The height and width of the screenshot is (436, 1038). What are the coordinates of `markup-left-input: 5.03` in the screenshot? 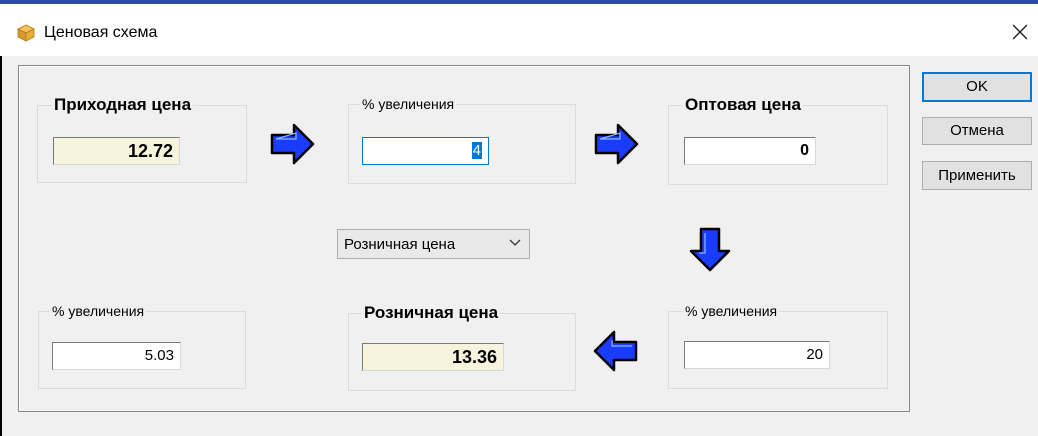 It's located at (116, 356).